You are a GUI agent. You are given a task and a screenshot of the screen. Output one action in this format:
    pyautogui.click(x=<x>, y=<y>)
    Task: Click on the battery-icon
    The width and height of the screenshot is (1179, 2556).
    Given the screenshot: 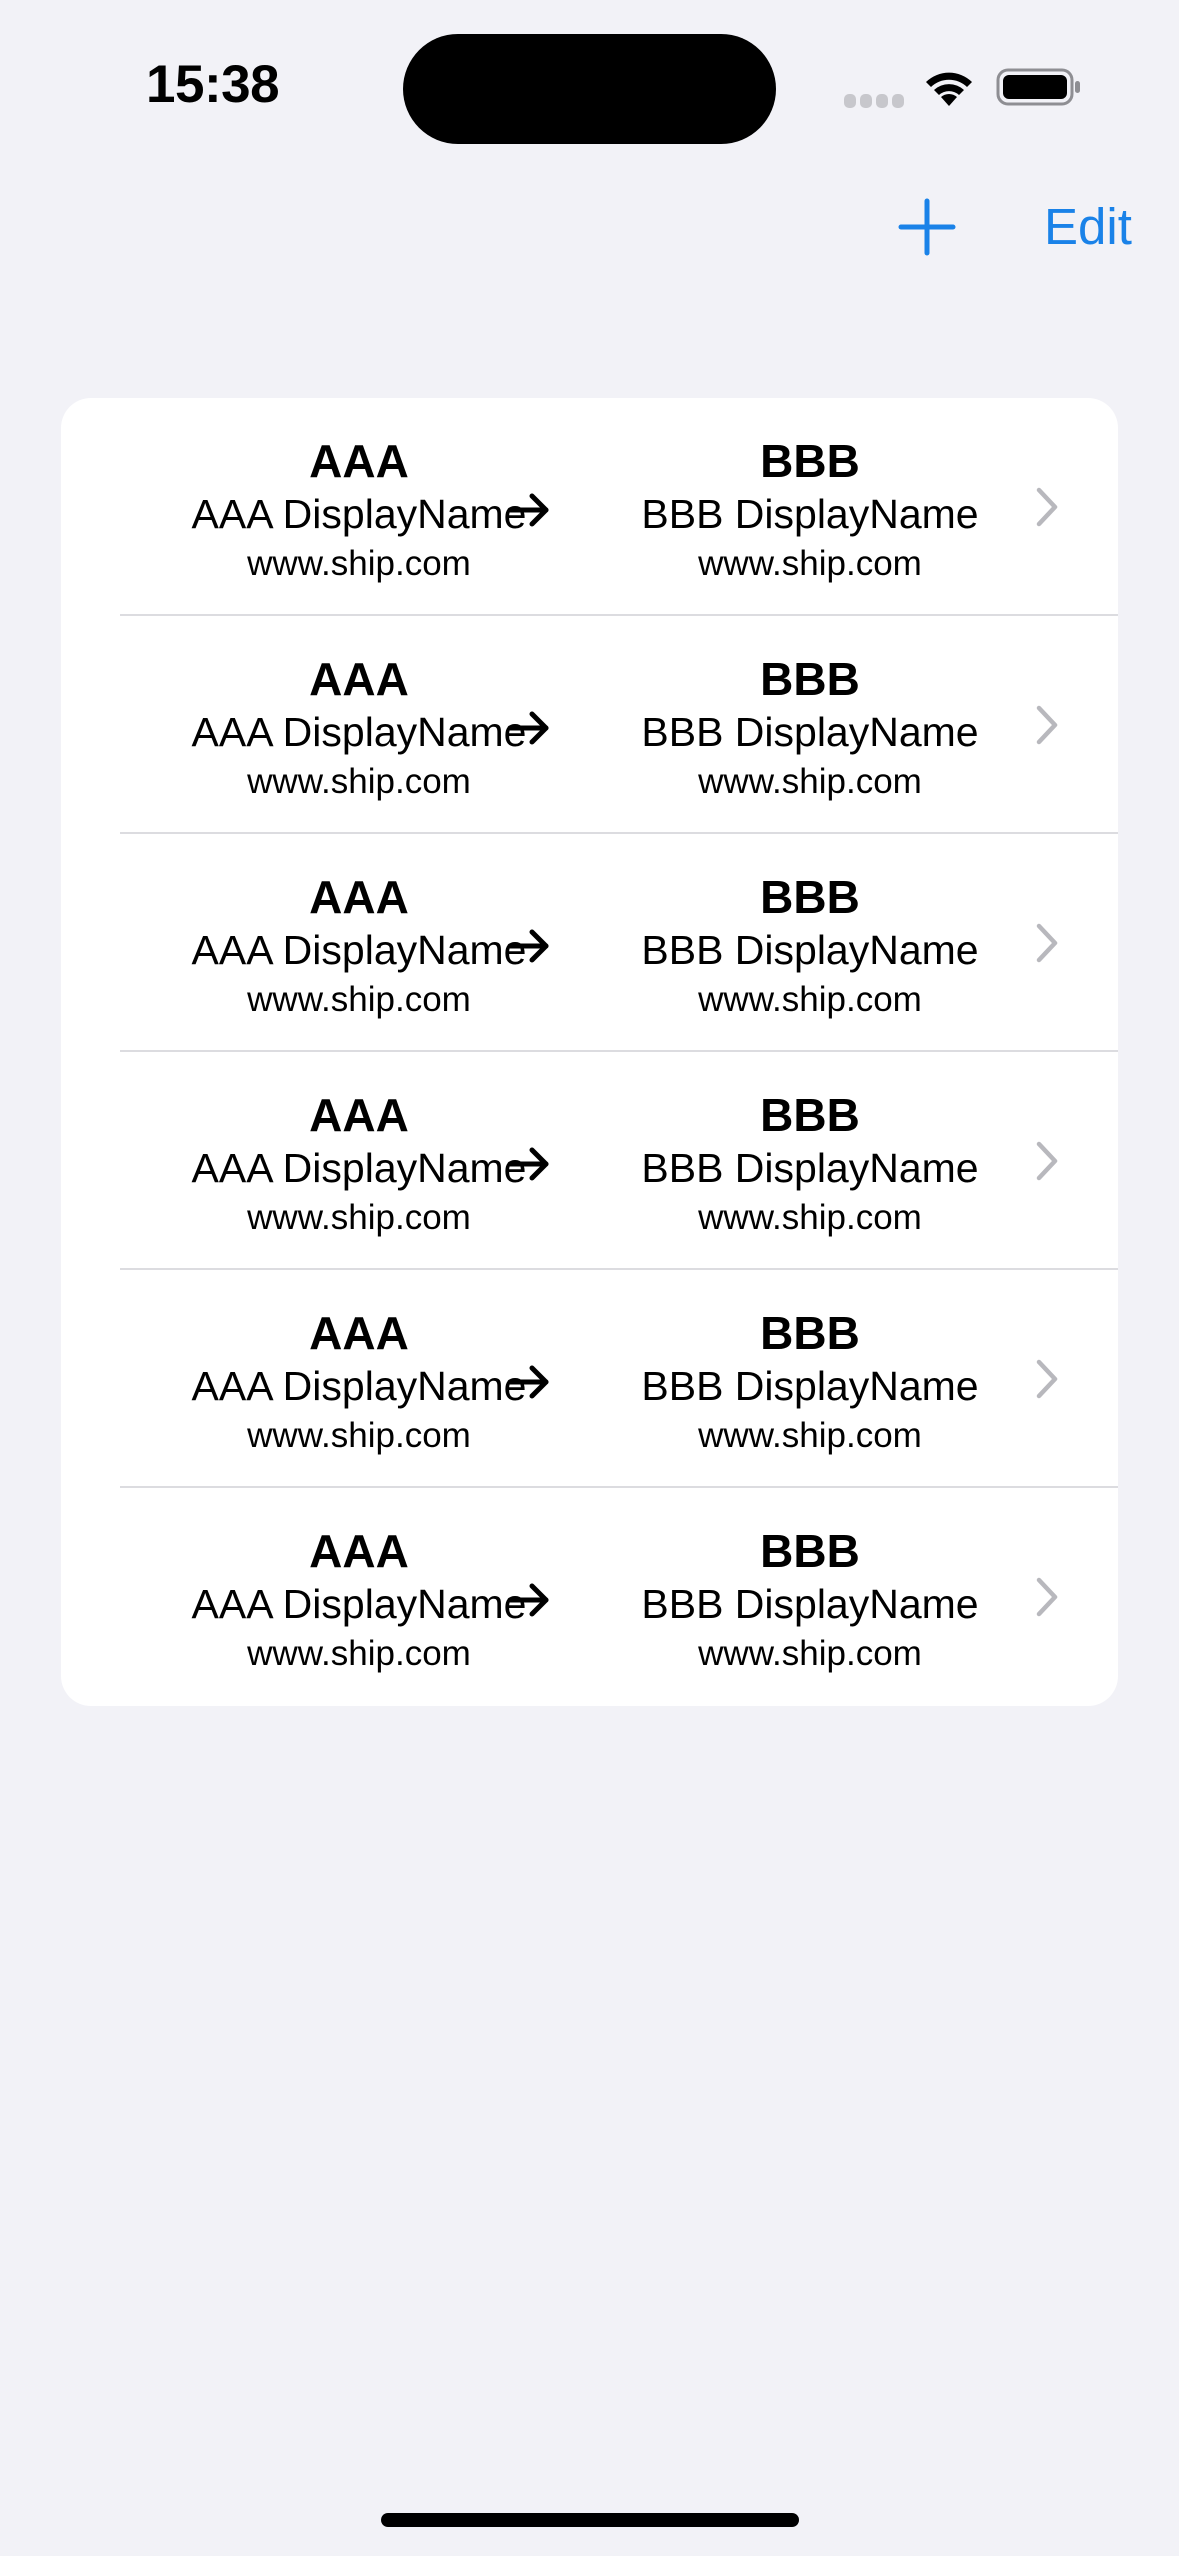 What is the action you would take?
    pyautogui.click(x=1038, y=87)
    